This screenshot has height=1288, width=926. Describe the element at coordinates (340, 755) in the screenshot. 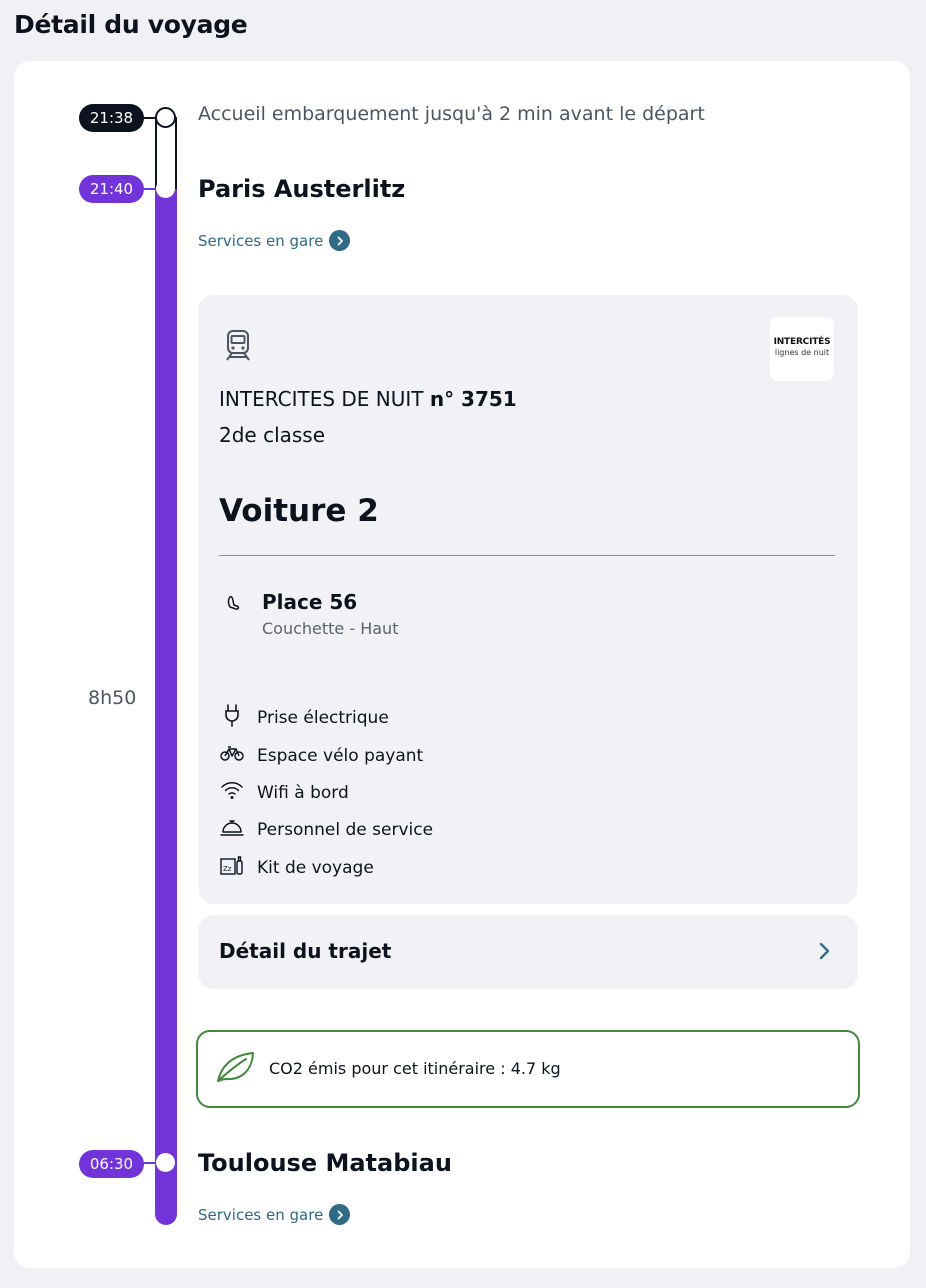

I see `amenity-label: Espace vélo payant` at that location.